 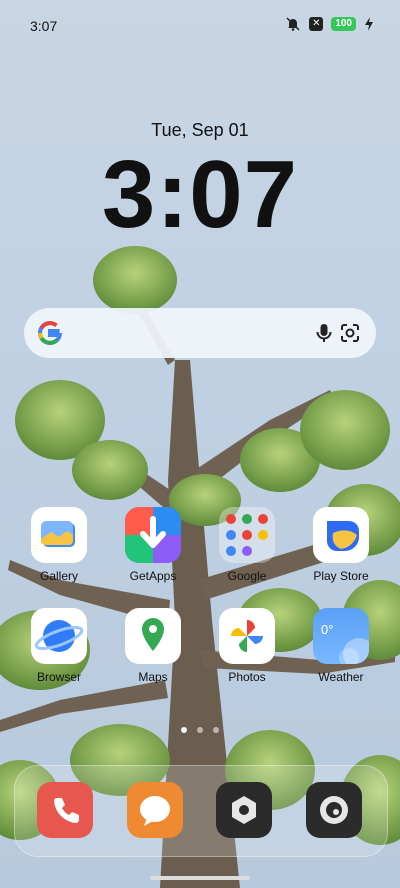 What do you see at coordinates (59, 636) in the screenshot?
I see `browser-icon` at bounding box center [59, 636].